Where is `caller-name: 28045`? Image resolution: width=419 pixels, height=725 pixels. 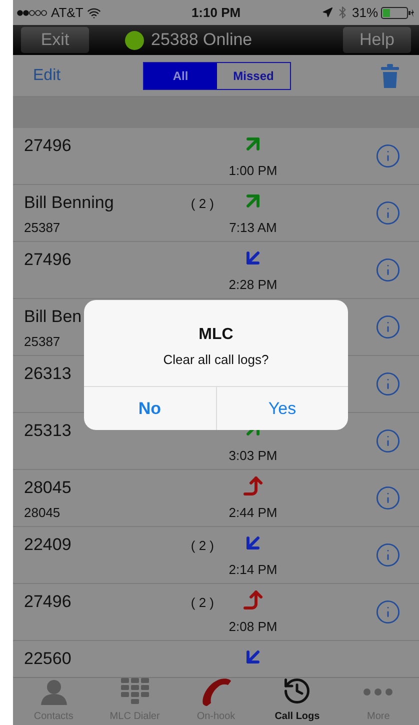
caller-name: 28045 is located at coordinates (48, 488).